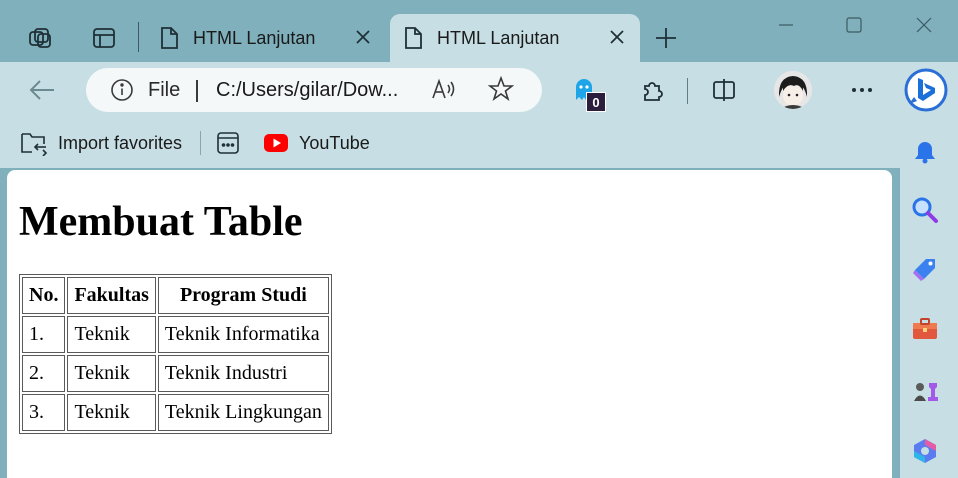 The width and height of the screenshot is (958, 478). I want to click on maximize-button, so click(854, 25).